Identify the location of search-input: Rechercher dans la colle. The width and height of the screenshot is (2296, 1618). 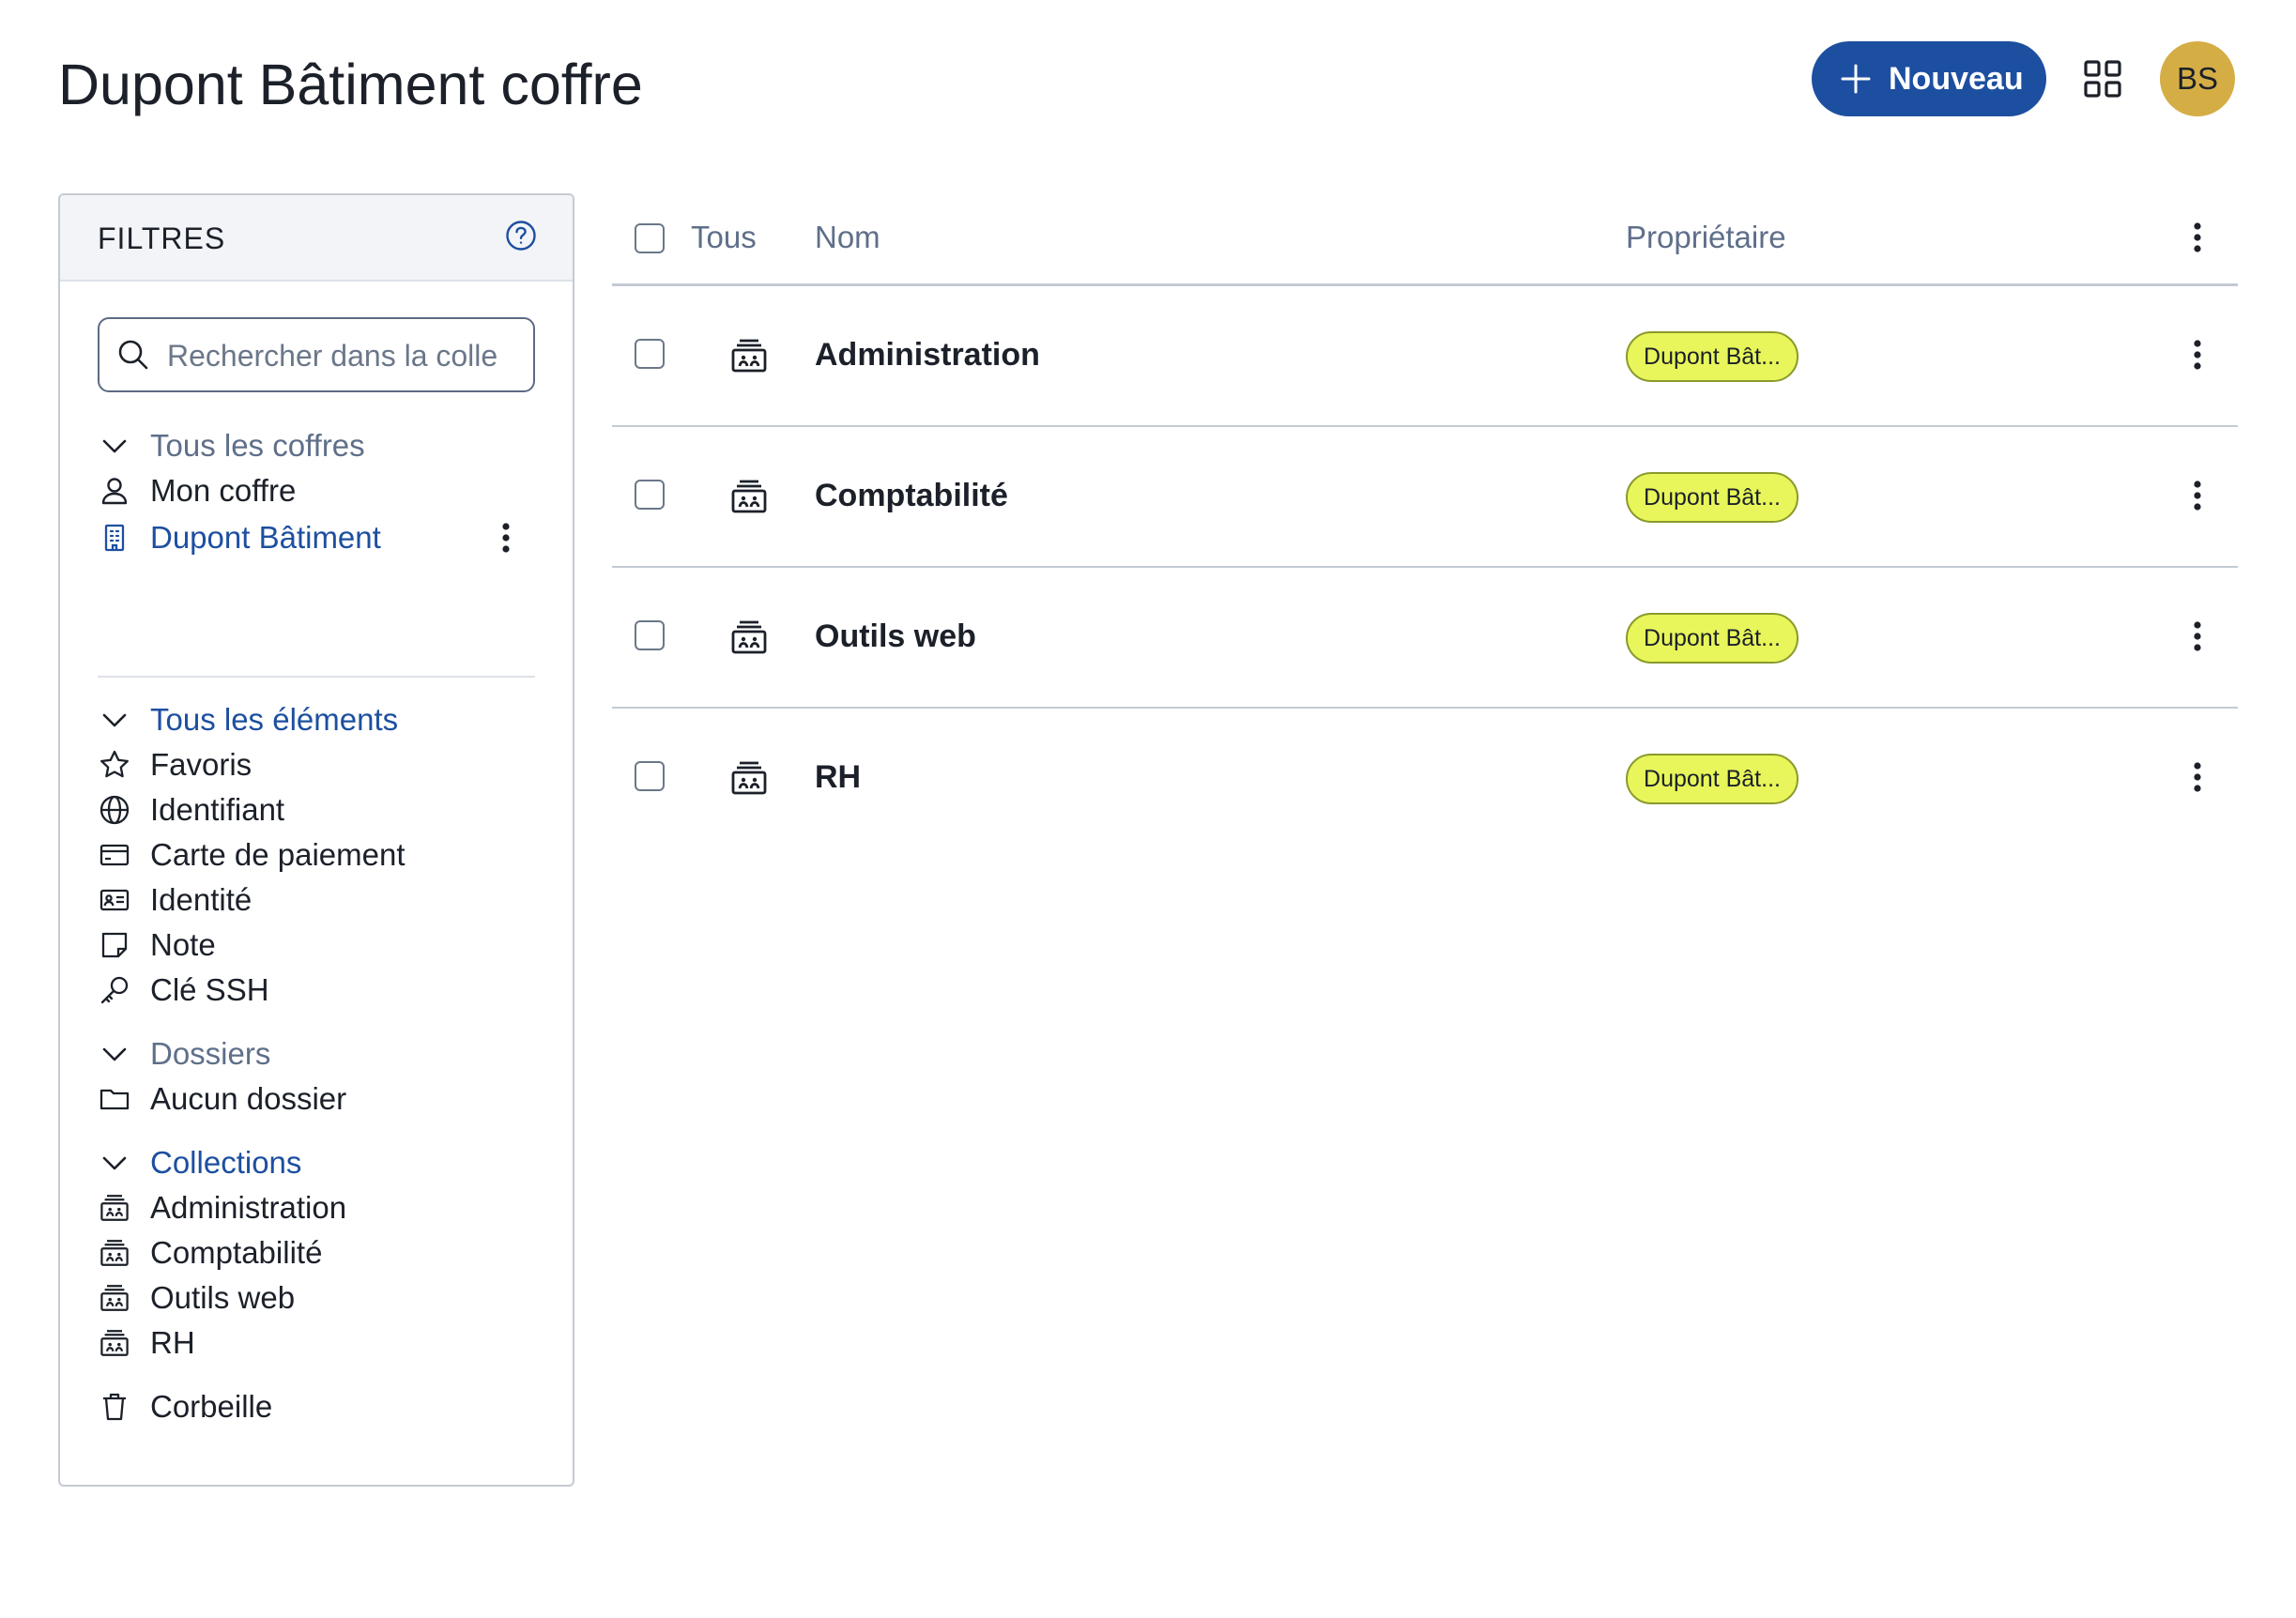
(316, 355).